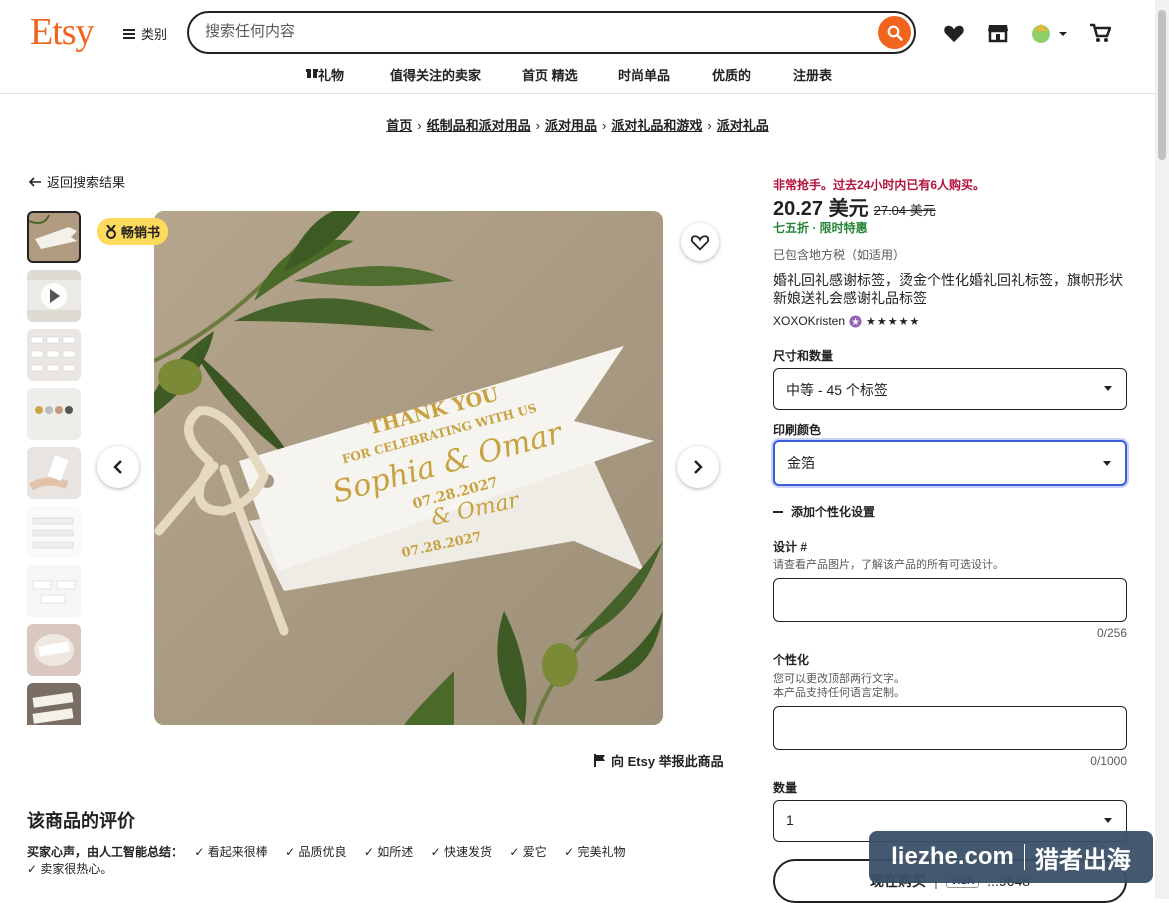  I want to click on favorites-heart-icon, so click(954, 33).